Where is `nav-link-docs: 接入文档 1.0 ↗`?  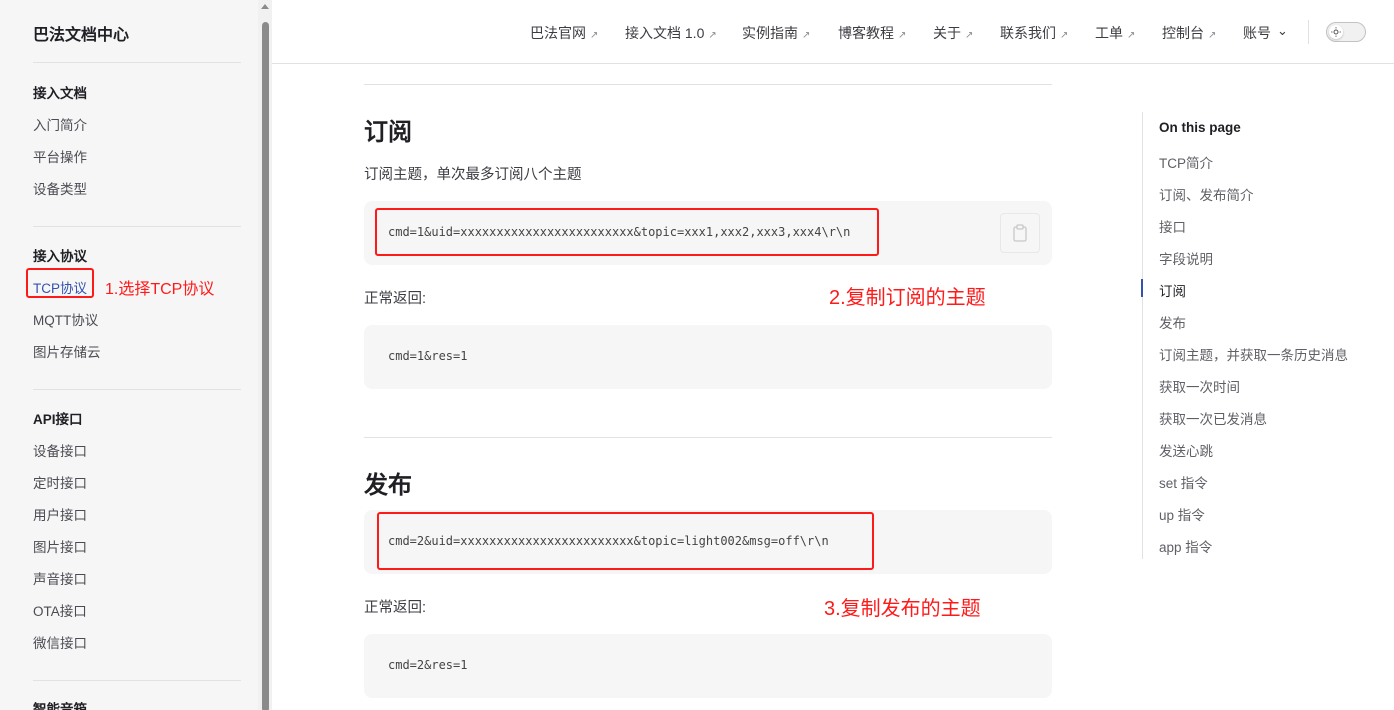
nav-link-docs: 接入文档 1.0 ↗ is located at coordinates (671, 33).